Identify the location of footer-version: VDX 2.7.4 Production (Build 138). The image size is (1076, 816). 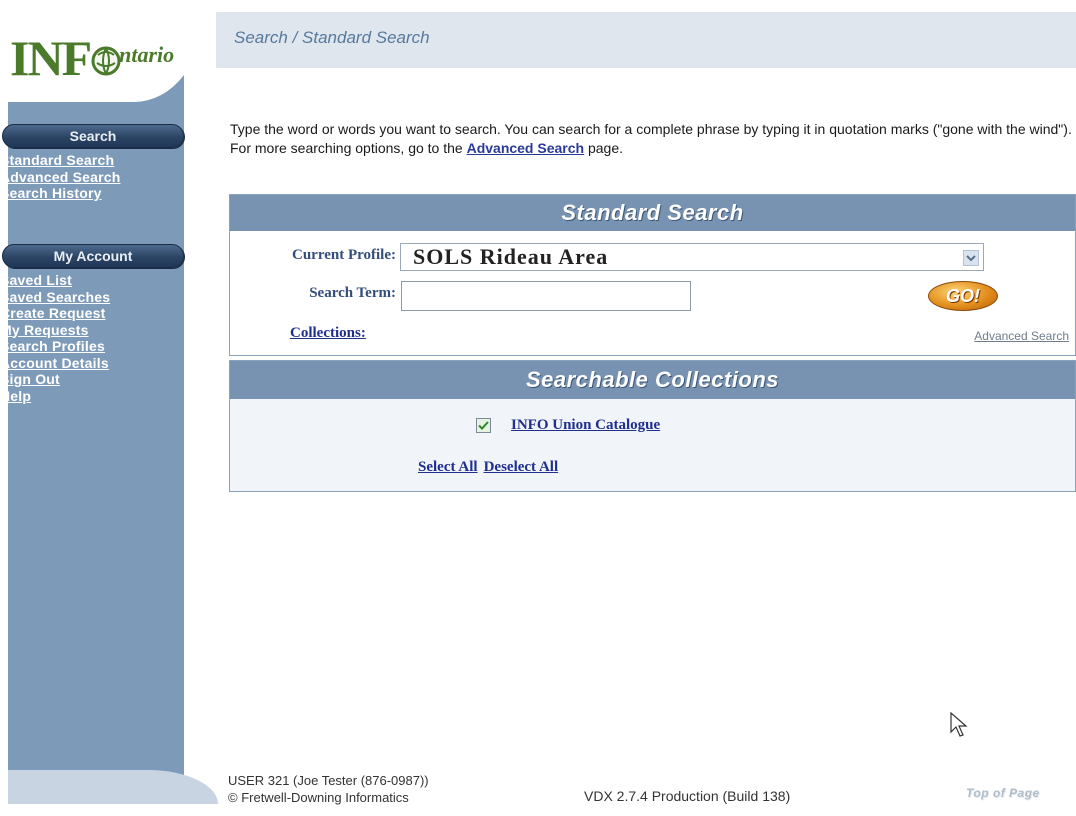
(687, 796).